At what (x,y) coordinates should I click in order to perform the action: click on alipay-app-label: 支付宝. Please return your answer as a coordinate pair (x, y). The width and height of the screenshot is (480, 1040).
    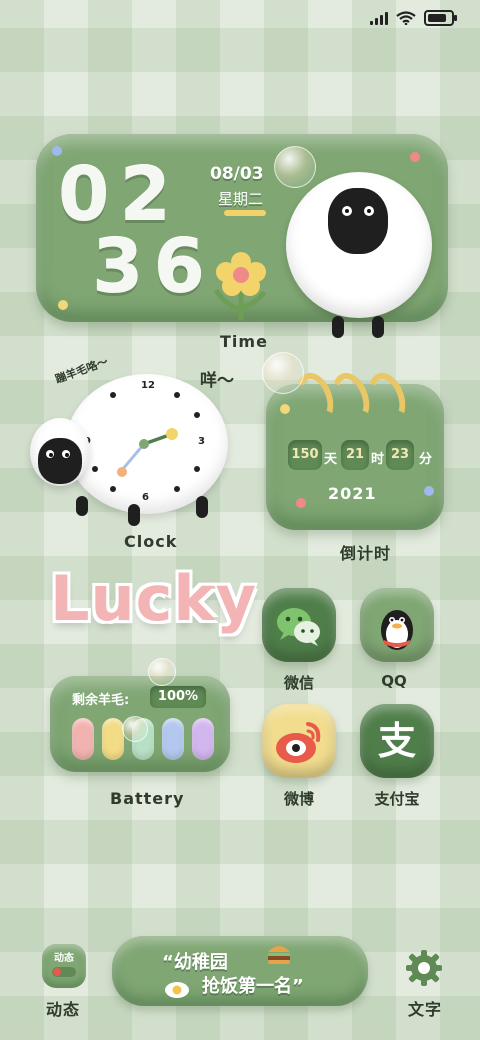
    Looking at the image, I should click on (397, 799).